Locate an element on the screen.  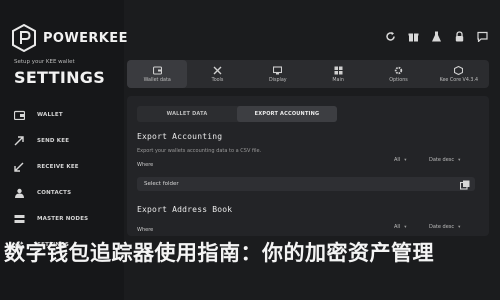
sidebar-item-label: WALLET is located at coordinates (50, 115).